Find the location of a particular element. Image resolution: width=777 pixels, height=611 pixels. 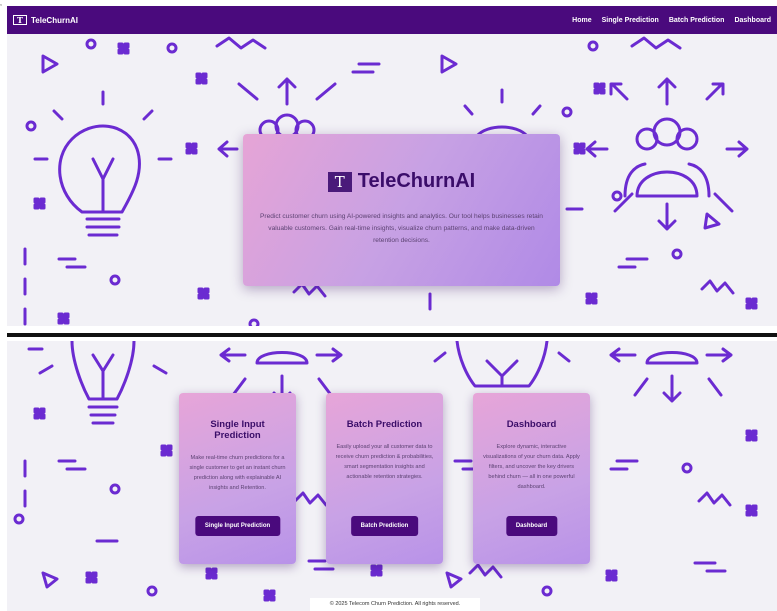

users-icon-partial is located at coordinates (282, 358).